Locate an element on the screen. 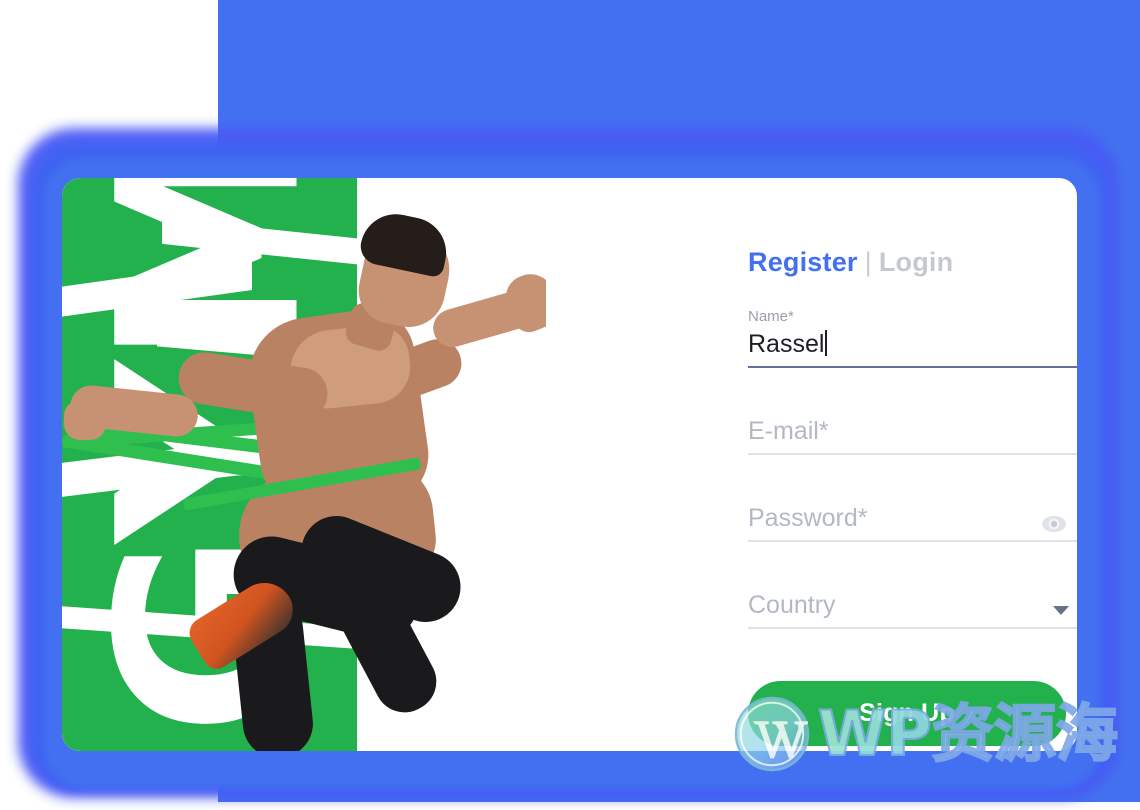 Image resolution: width=1140 pixels, height=810 pixels. password-field-group: Password* is located at coordinates (912, 511).